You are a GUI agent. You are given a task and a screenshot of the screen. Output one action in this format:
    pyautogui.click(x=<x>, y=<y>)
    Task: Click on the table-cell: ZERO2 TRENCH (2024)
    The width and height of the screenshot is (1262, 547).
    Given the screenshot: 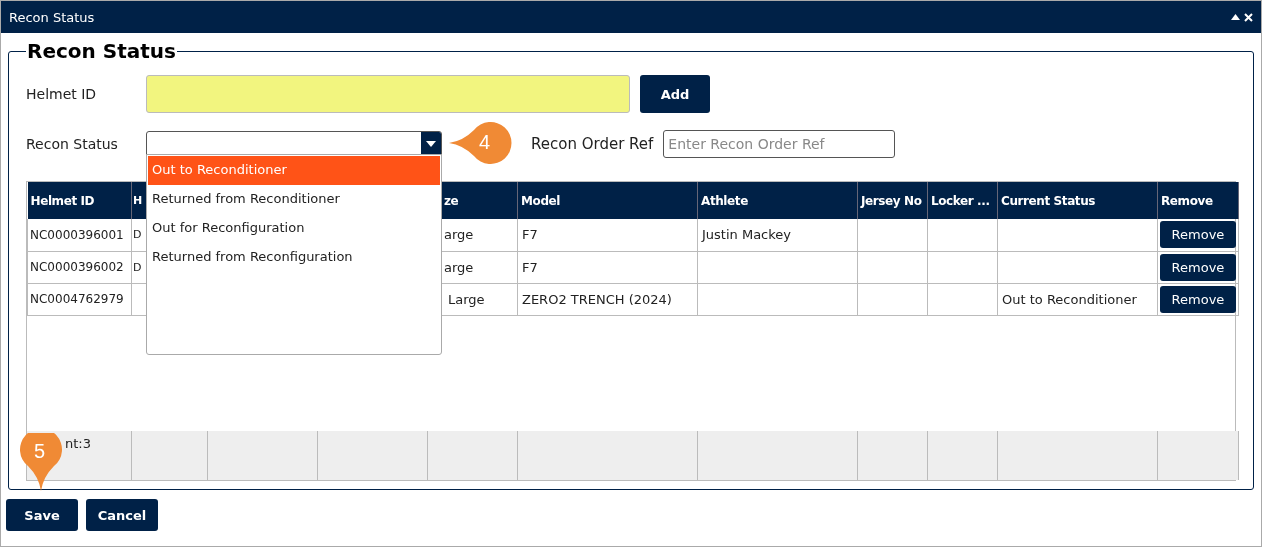 What is the action you would take?
    pyautogui.click(x=597, y=299)
    